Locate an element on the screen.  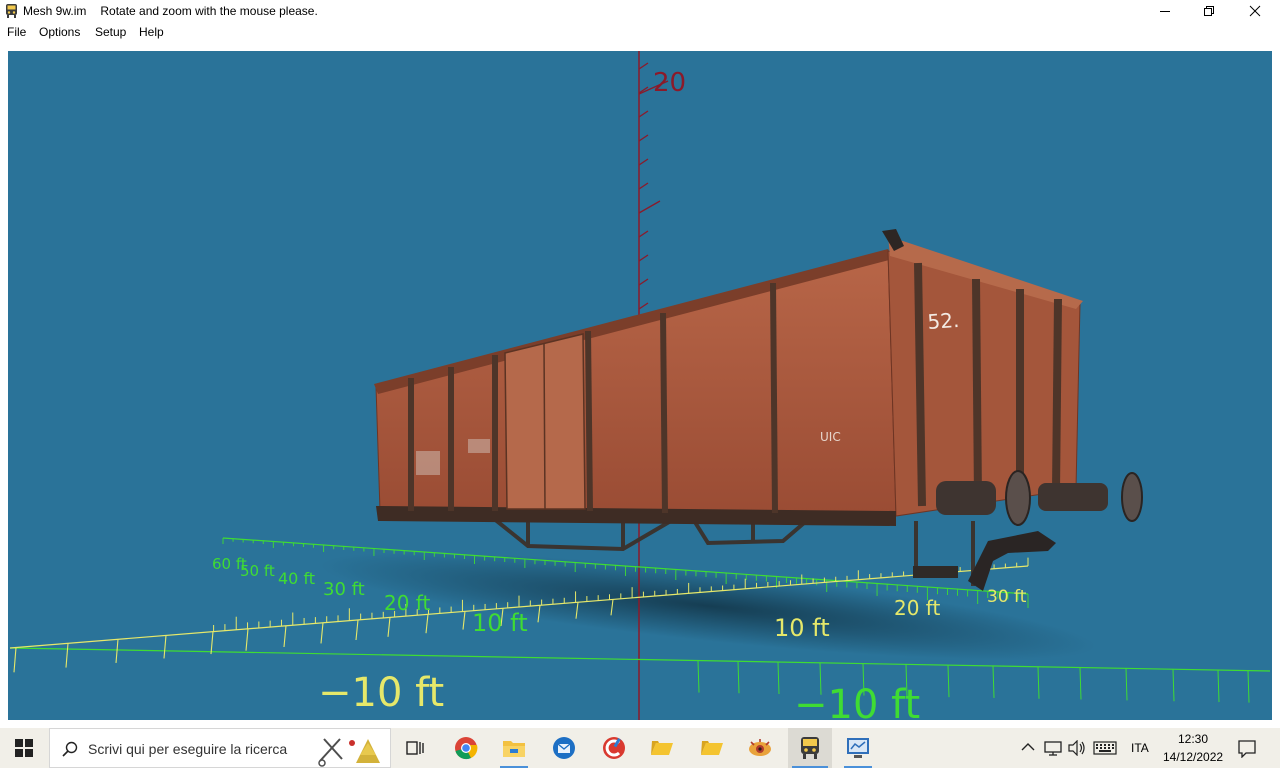
front-label-left: −10 ft is located at coordinates (381, 693).